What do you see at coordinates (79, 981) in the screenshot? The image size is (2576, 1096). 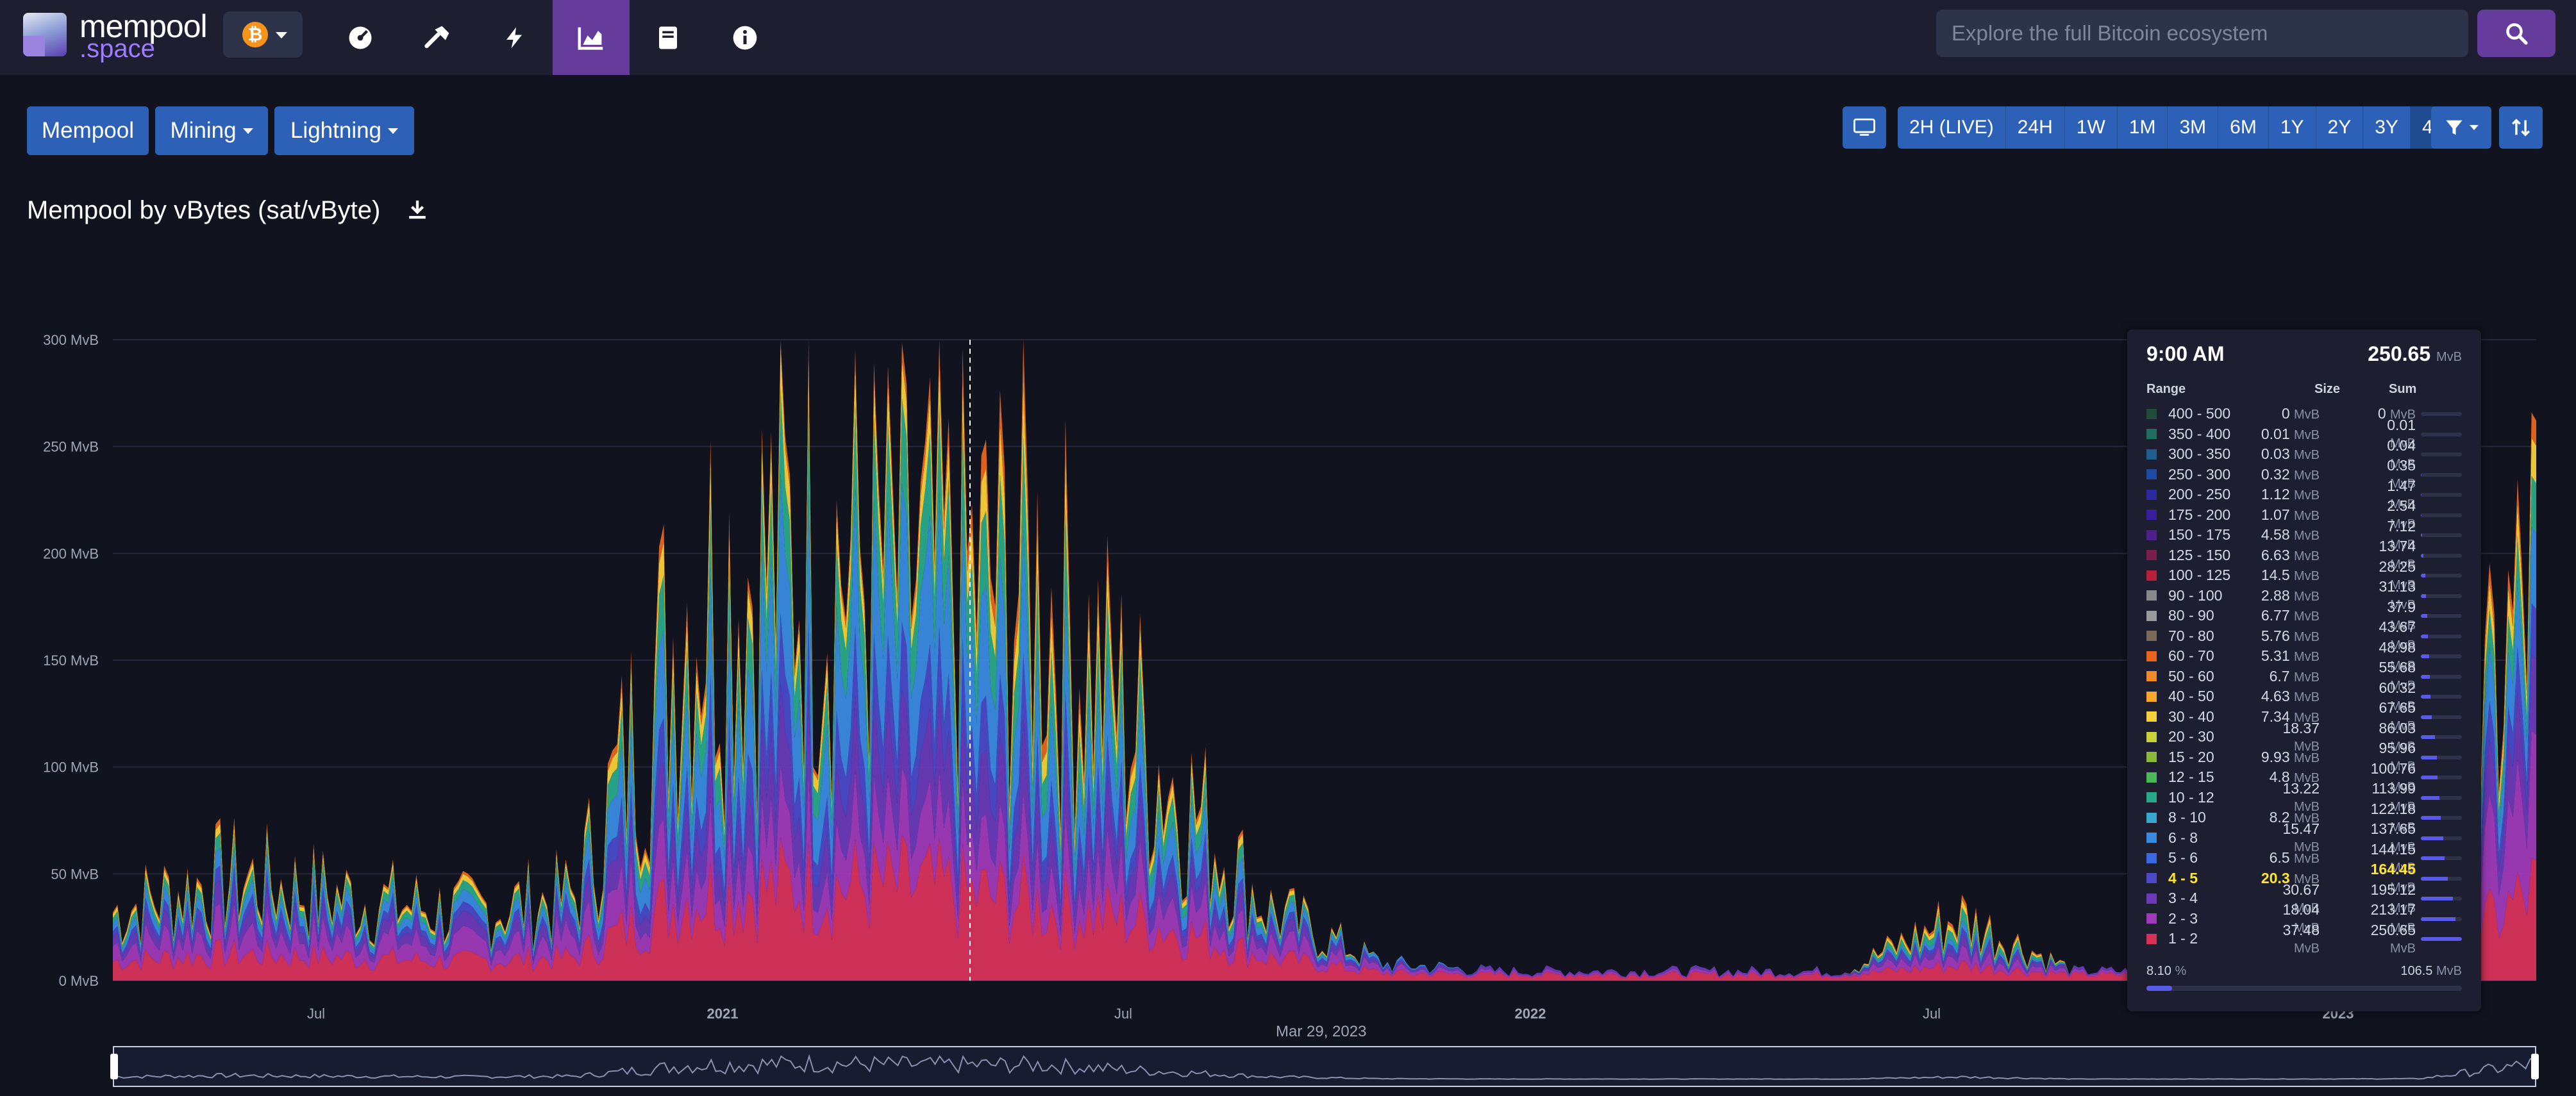 I see `y-tick-label: 0 MvB` at bounding box center [79, 981].